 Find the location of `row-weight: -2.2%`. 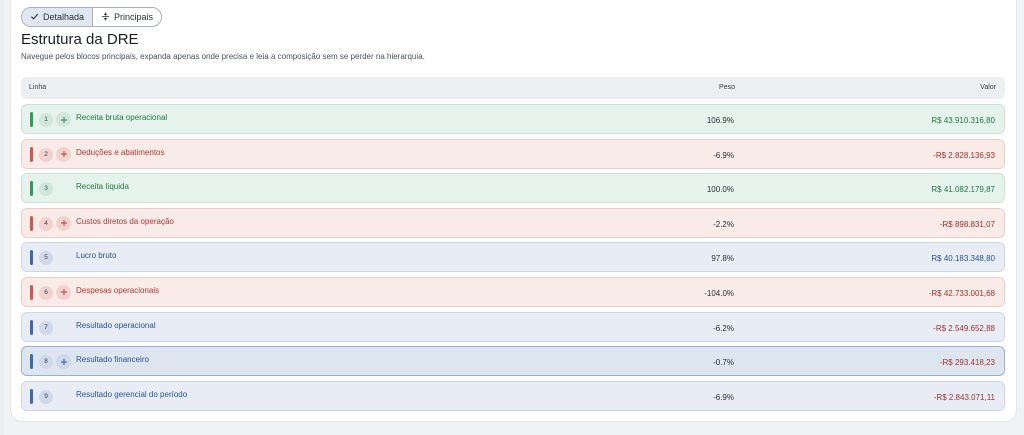

row-weight: -2.2% is located at coordinates (723, 224).